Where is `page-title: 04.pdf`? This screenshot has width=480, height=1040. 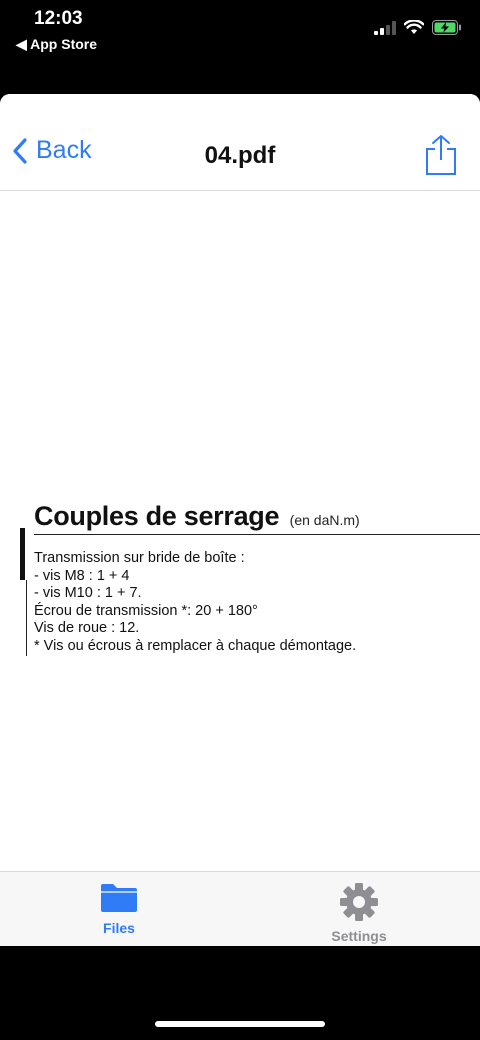 page-title: 04.pdf is located at coordinates (240, 155).